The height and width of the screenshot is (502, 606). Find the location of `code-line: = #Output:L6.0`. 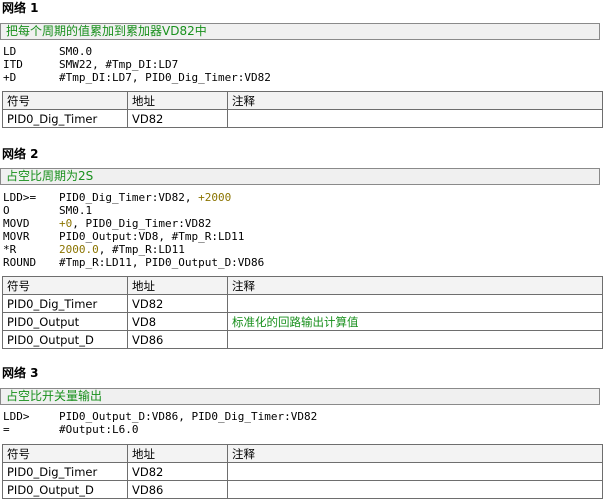

code-line: = #Output:L6.0 is located at coordinates (303, 429).